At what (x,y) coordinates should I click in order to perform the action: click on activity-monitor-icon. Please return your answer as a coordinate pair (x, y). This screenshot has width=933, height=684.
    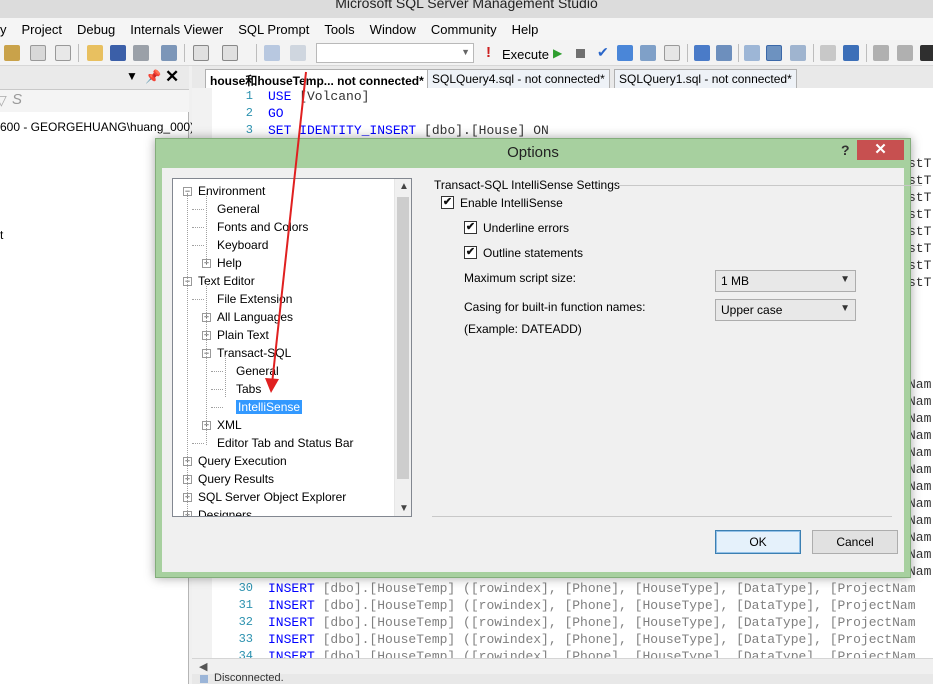
    Looking at the image, I should click on (169, 53).